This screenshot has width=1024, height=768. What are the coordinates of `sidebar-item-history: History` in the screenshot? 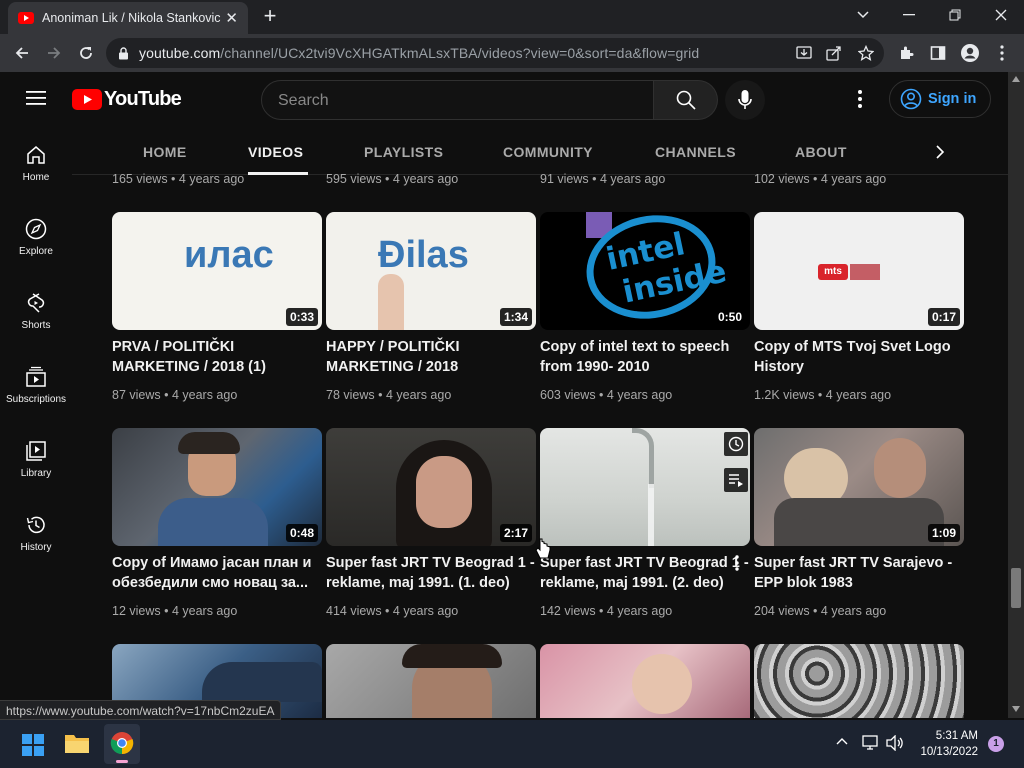 It's located at (36, 535).